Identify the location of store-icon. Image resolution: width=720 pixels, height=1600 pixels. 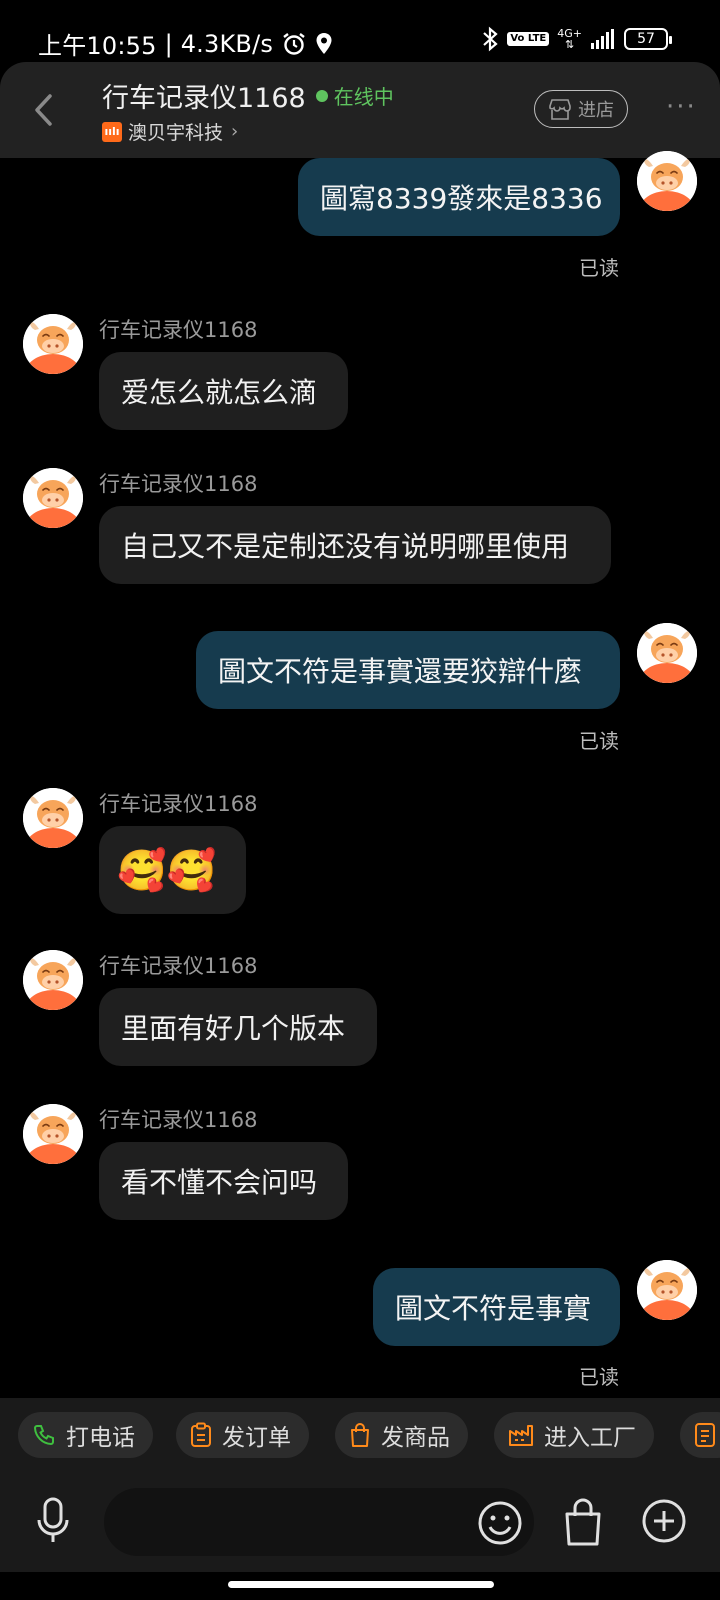
(560, 109).